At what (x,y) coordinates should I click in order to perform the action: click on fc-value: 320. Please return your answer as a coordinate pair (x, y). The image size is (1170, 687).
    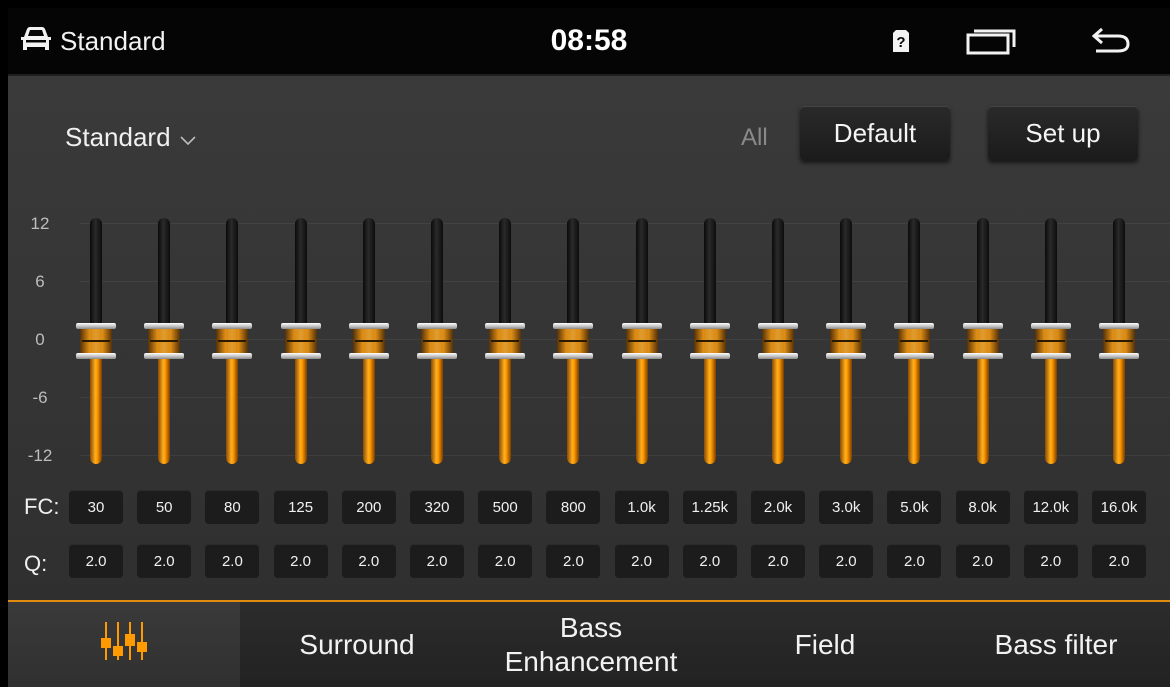
    Looking at the image, I should click on (437, 507).